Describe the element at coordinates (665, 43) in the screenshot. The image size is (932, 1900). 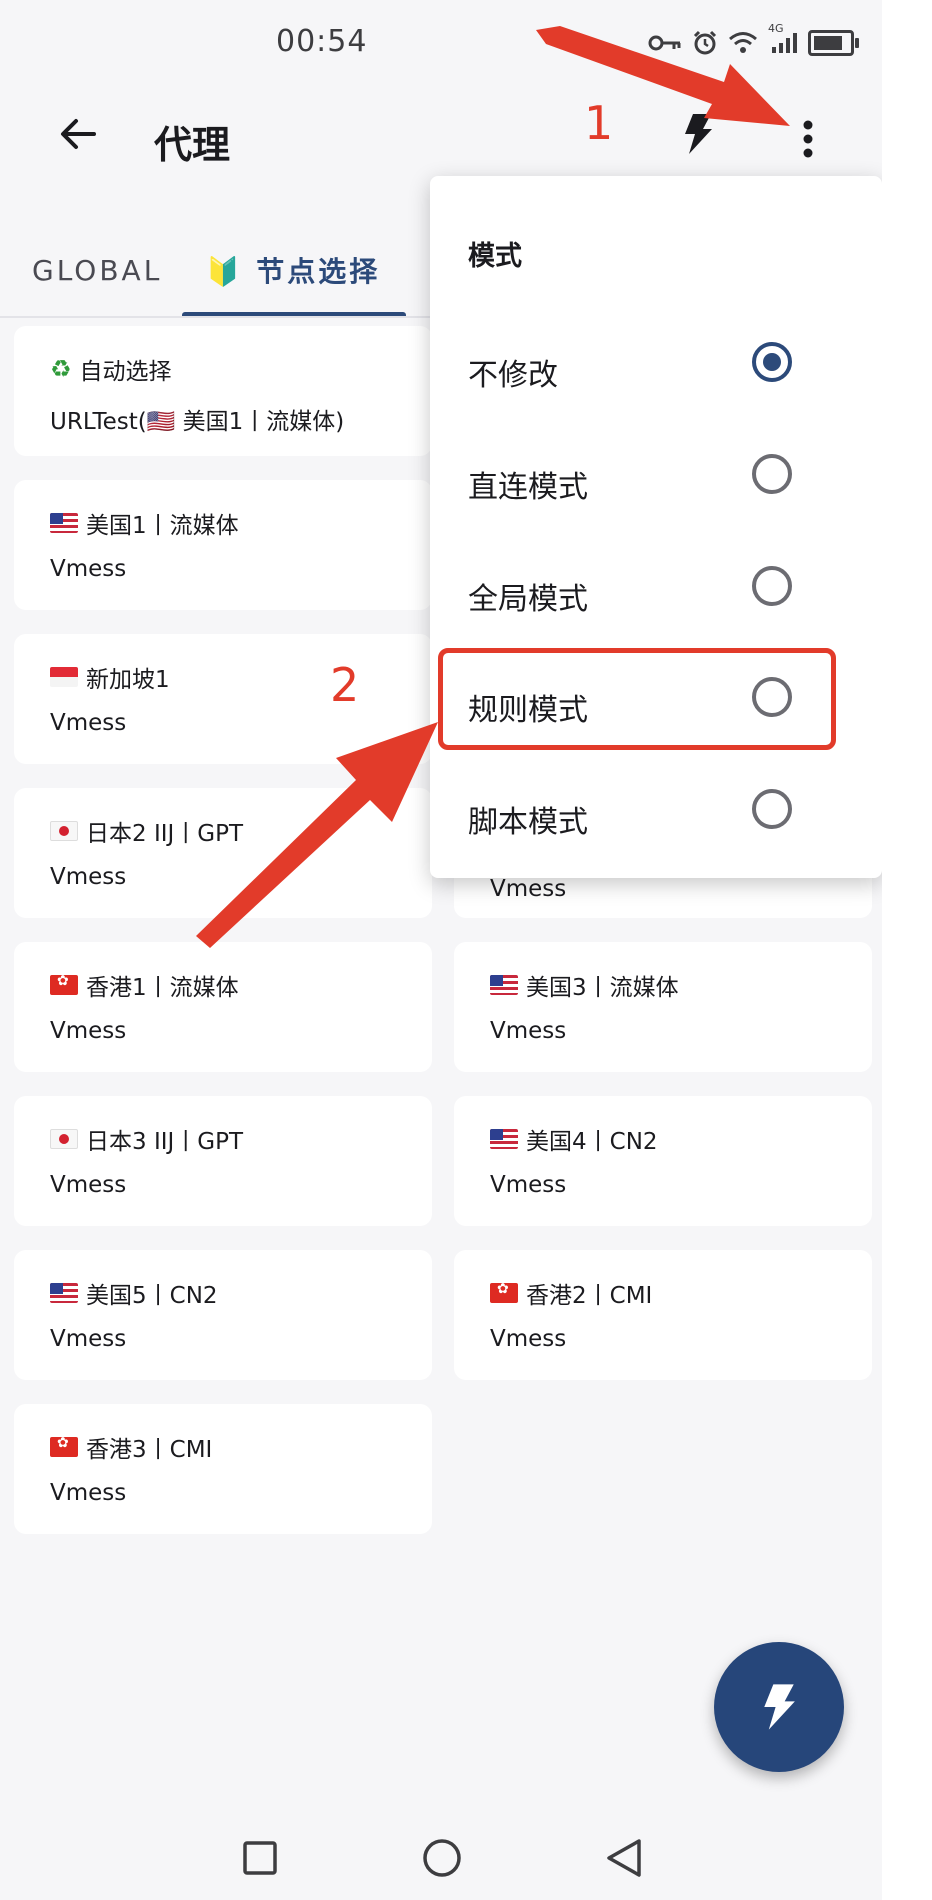
I see `key-icon` at that location.